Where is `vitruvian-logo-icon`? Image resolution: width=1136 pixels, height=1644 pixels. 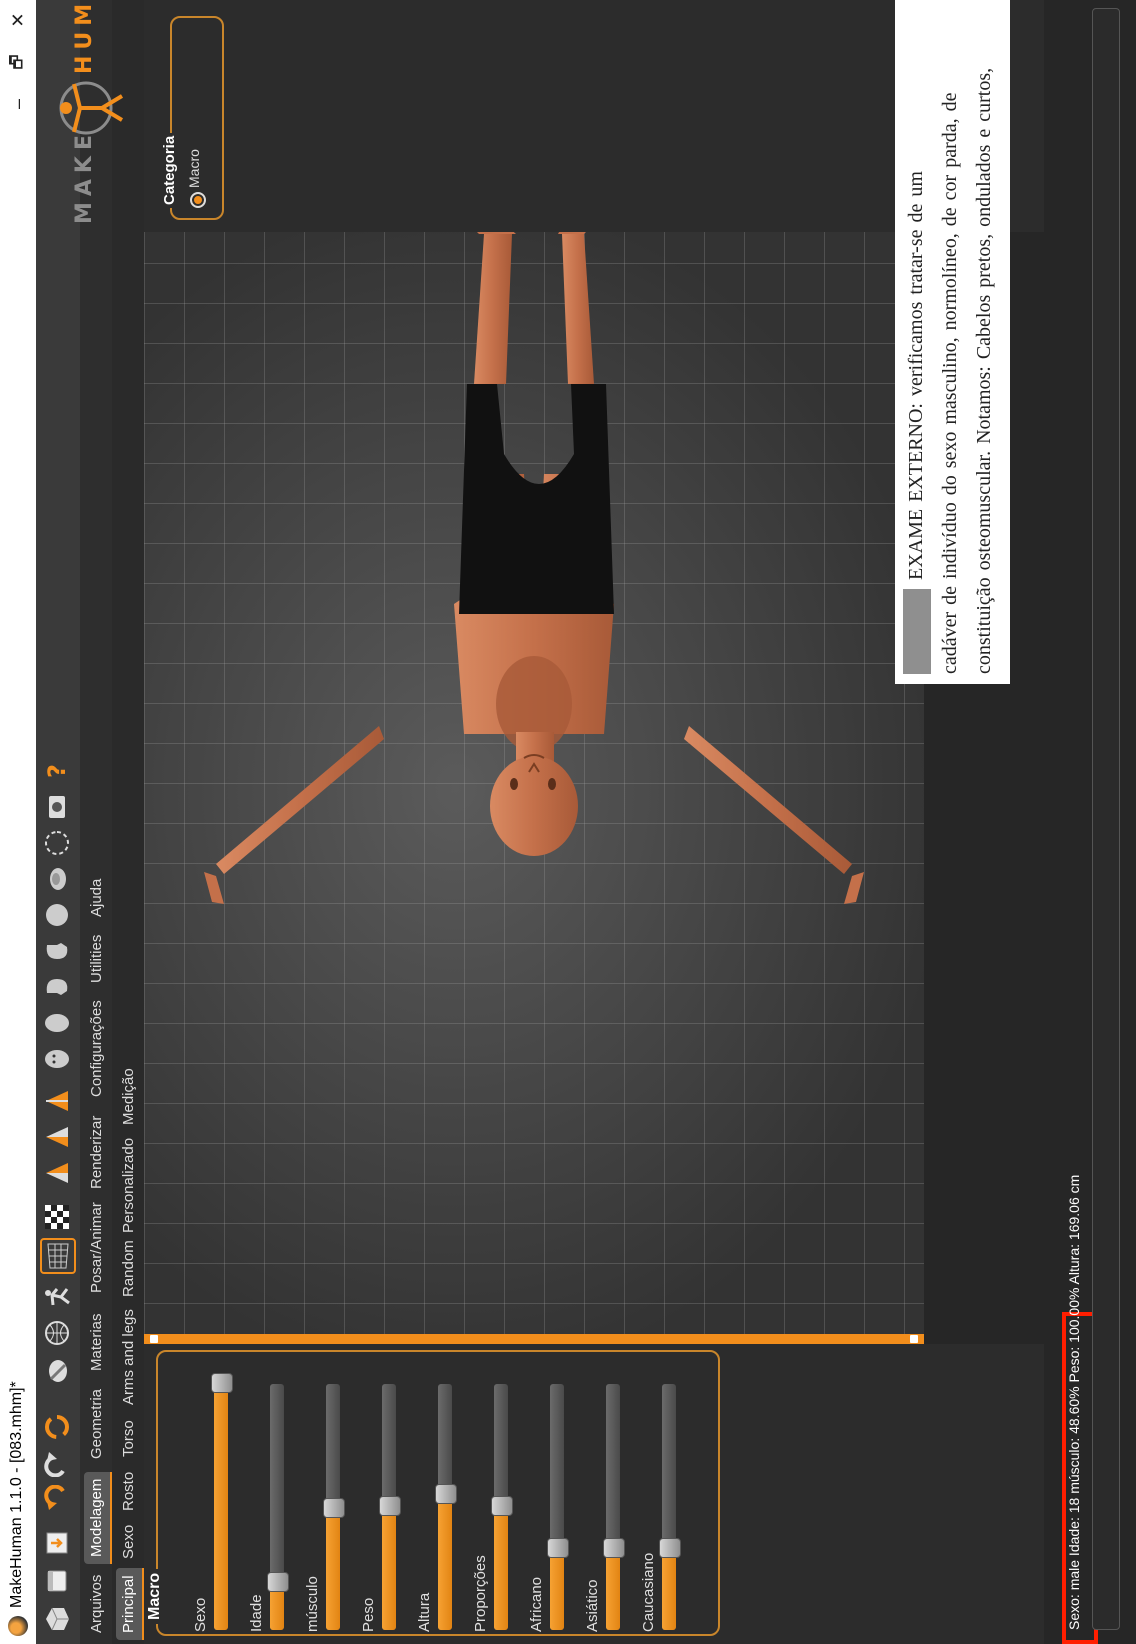
vitruvian-logo-icon is located at coordinates (91, 108).